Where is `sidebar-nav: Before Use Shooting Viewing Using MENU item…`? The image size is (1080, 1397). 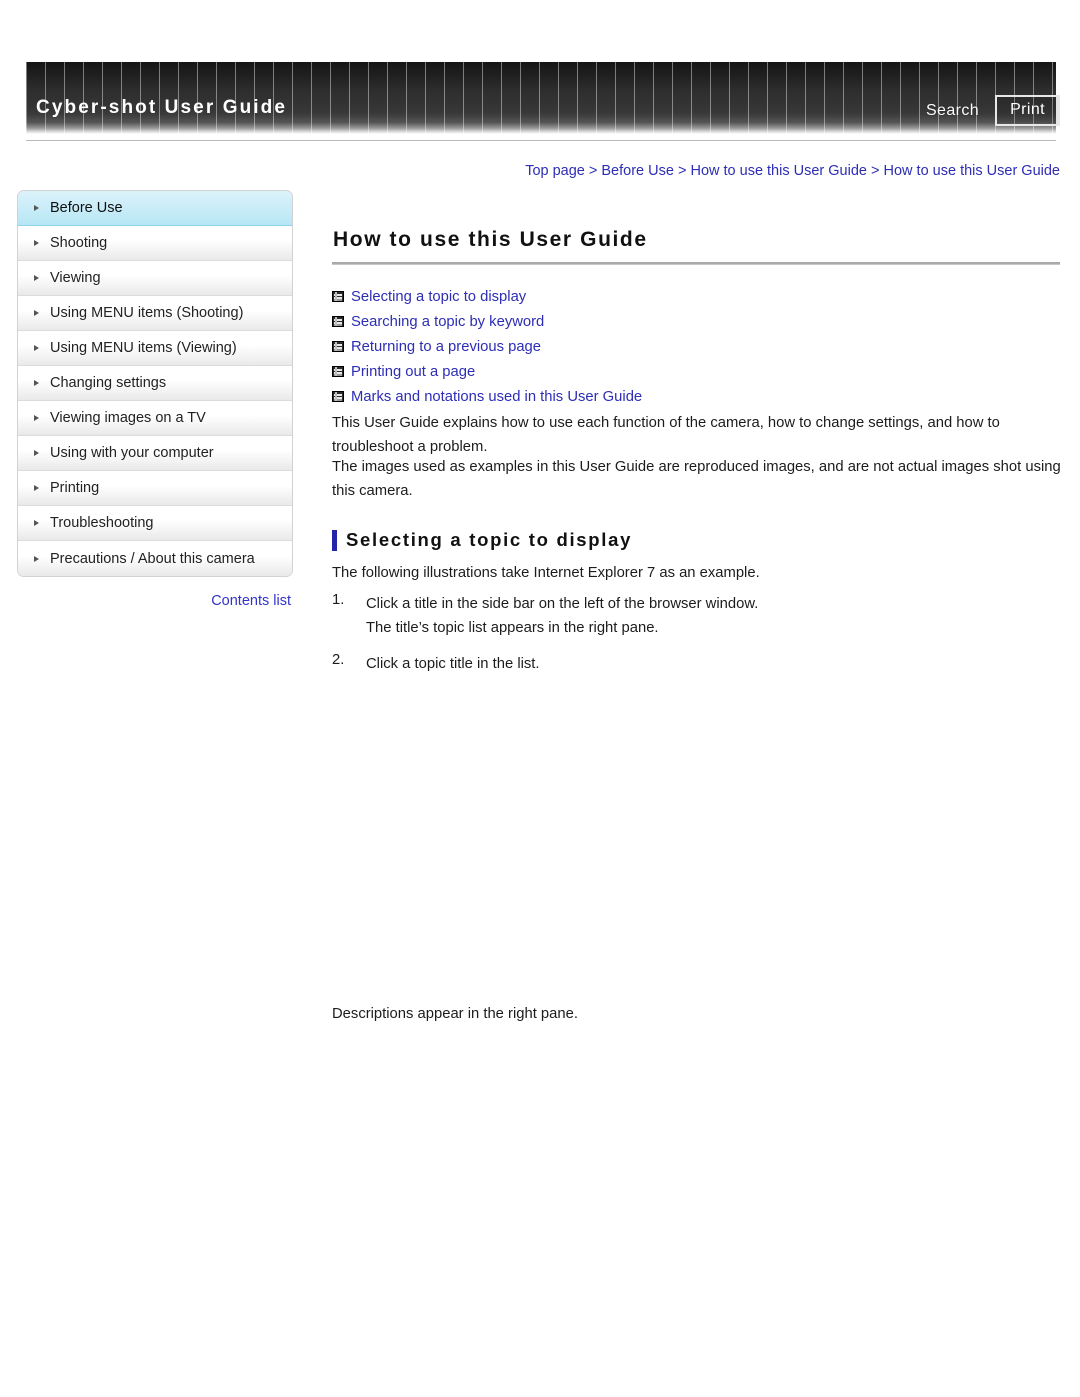 sidebar-nav: Before Use Shooting Viewing Using MENU item… is located at coordinates (155, 383).